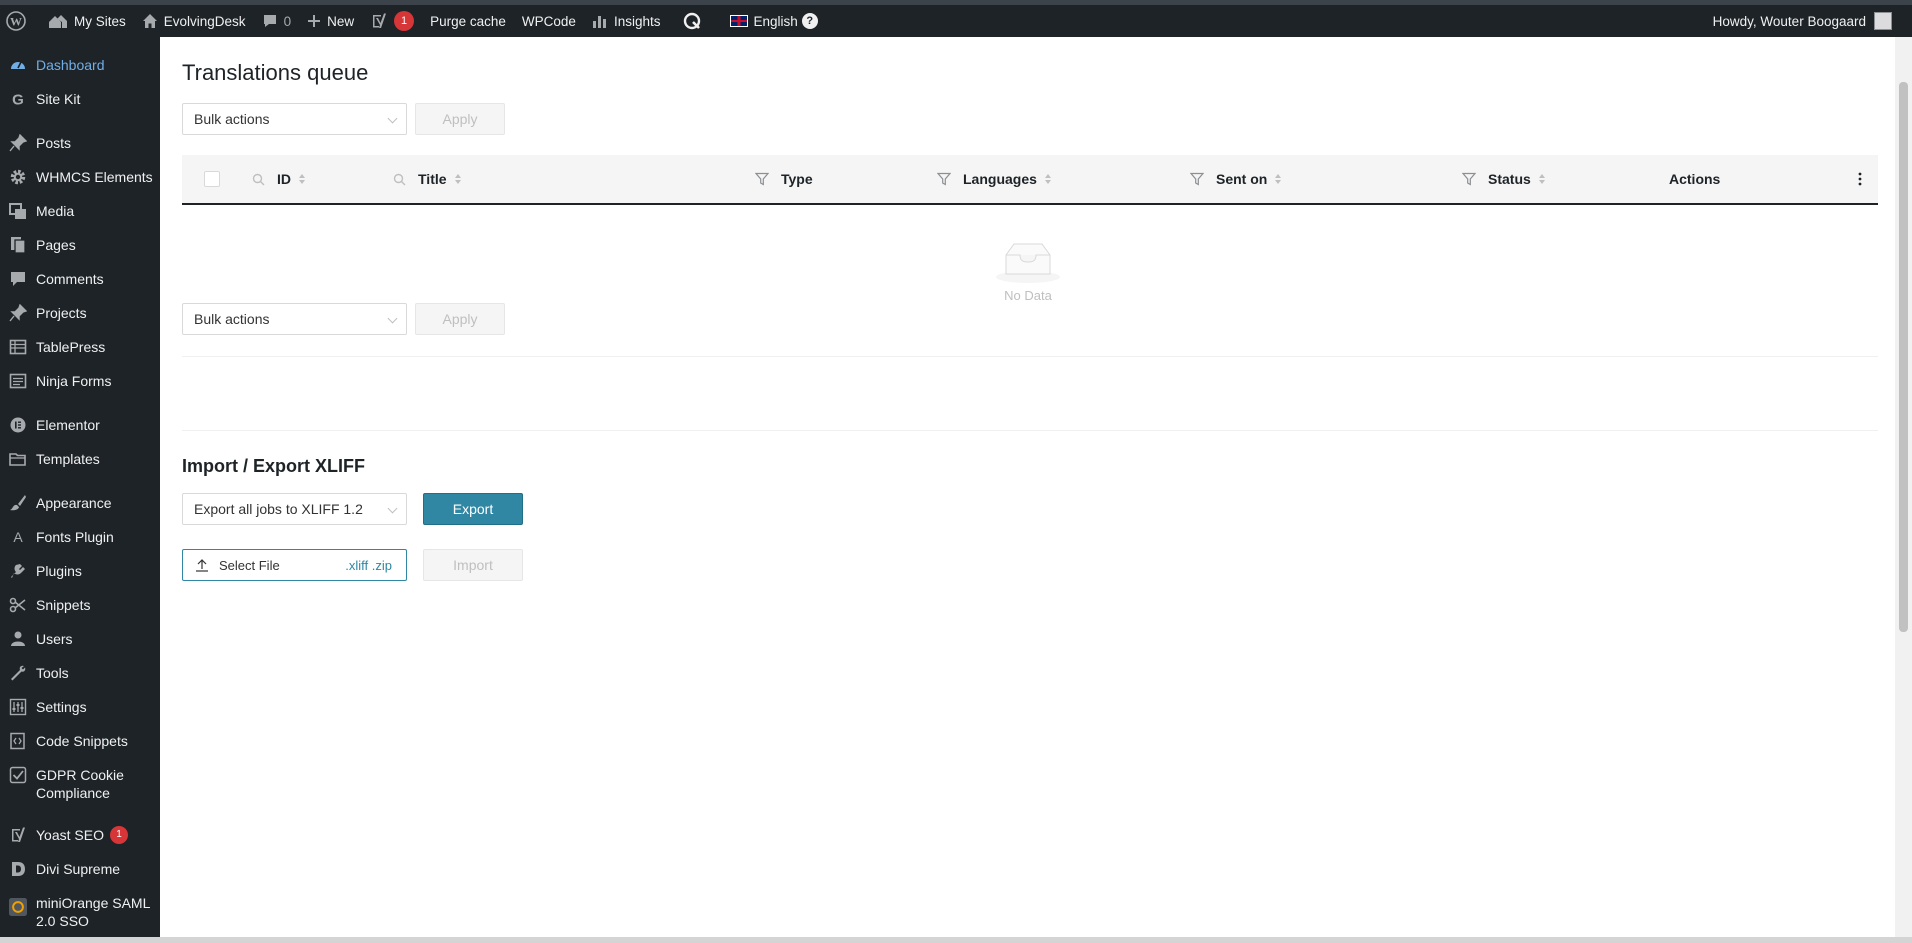 This screenshot has width=1912, height=943. I want to click on code-icon, so click(18, 741).